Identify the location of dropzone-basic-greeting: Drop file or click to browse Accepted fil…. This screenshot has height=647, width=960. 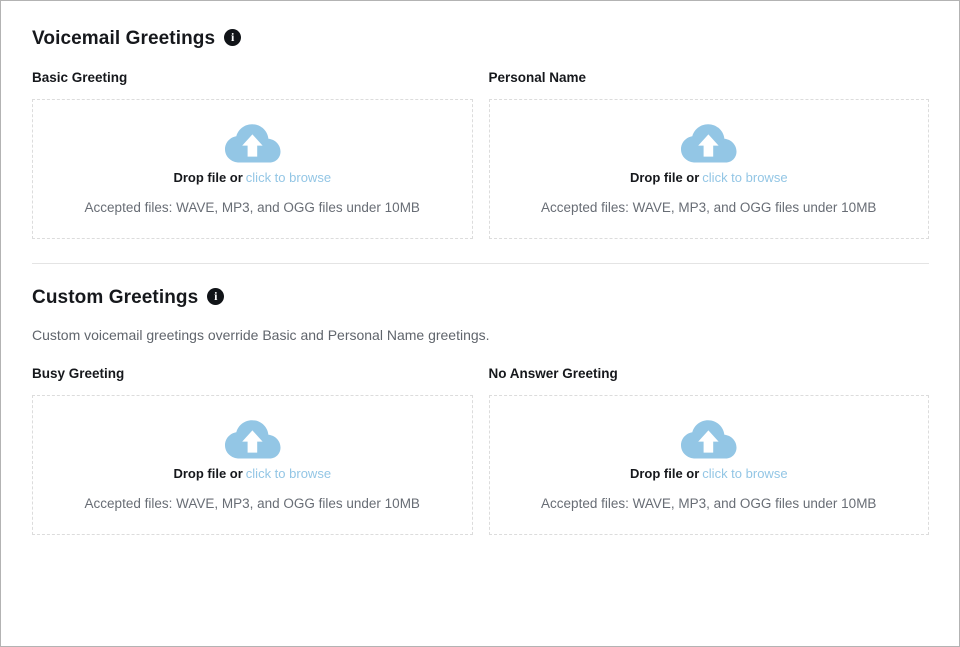
(252, 168).